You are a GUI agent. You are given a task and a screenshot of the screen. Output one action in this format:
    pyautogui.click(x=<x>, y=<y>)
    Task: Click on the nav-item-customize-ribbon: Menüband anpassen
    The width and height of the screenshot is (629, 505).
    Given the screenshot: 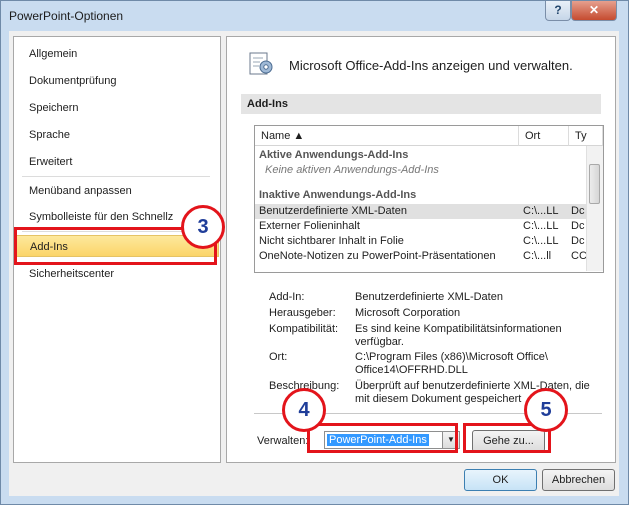 What is the action you would take?
    pyautogui.click(x=117, y=191)
    